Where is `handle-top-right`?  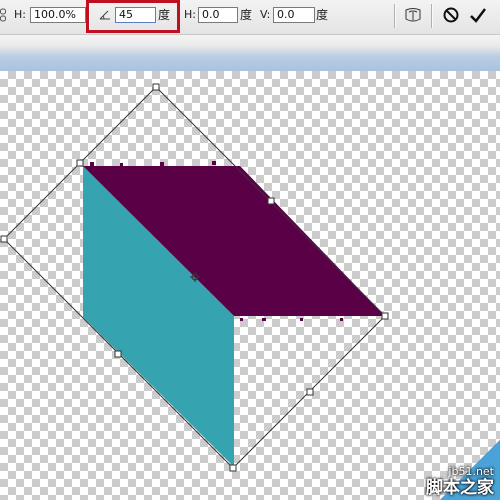
handle-top-right is located at coordinates (271, 201).